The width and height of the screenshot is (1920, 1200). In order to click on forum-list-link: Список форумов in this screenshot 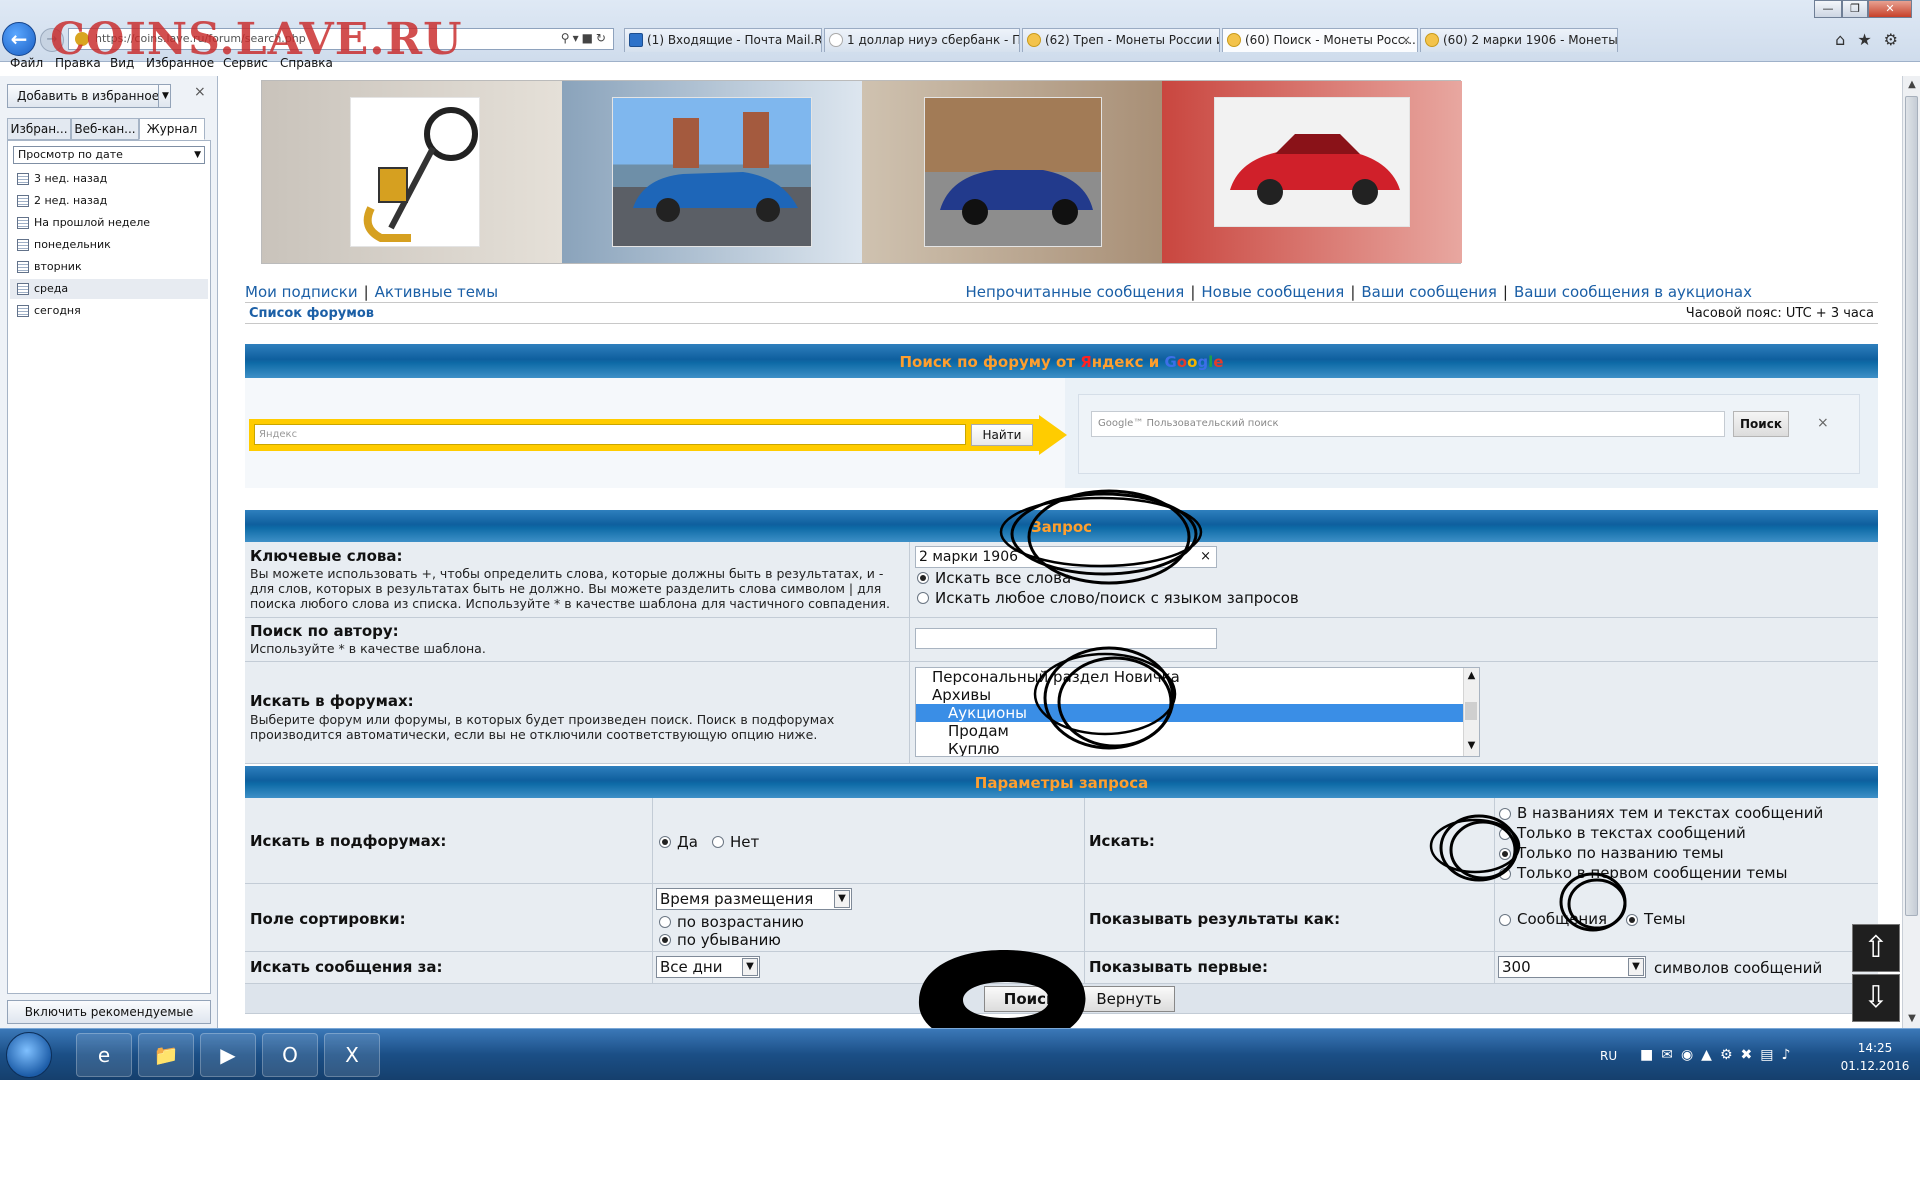, I will do `click(311, 313)`.